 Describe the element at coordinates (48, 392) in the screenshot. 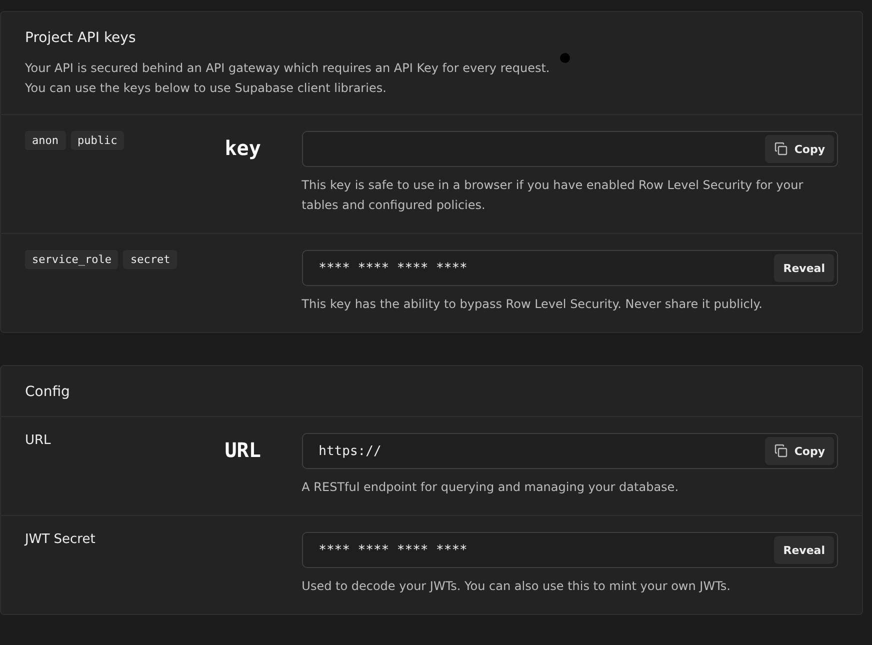

I see `card-title: Config` at that location.